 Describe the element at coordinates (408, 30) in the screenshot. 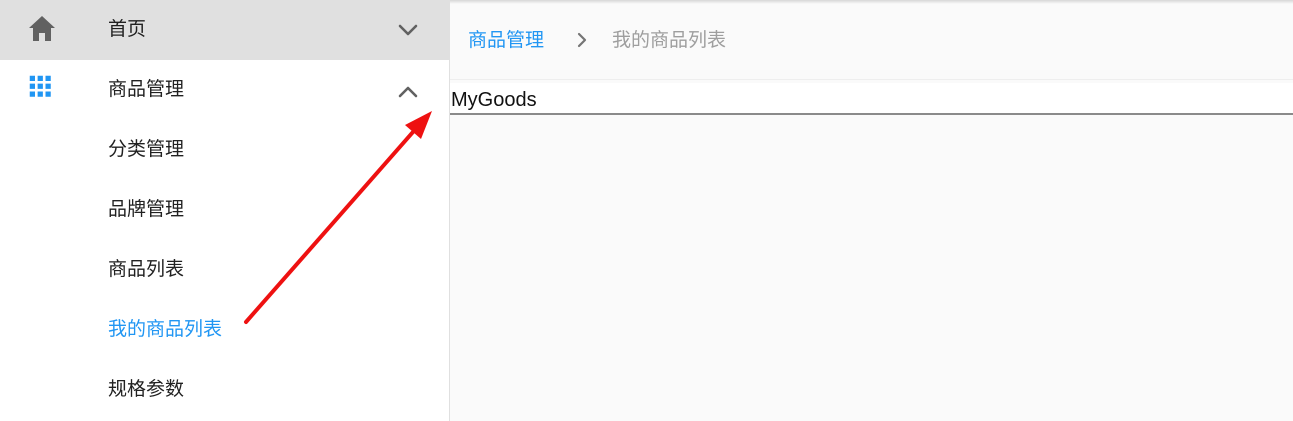

I see `chevron-down-icon` at that location.